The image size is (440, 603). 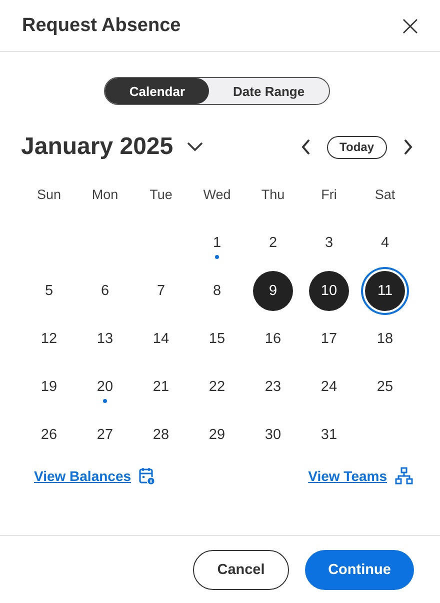 What do you see at coordinates (329, 339) in the screenshot?
I see `calendar-day: 17` at bounding box center [329, 339].